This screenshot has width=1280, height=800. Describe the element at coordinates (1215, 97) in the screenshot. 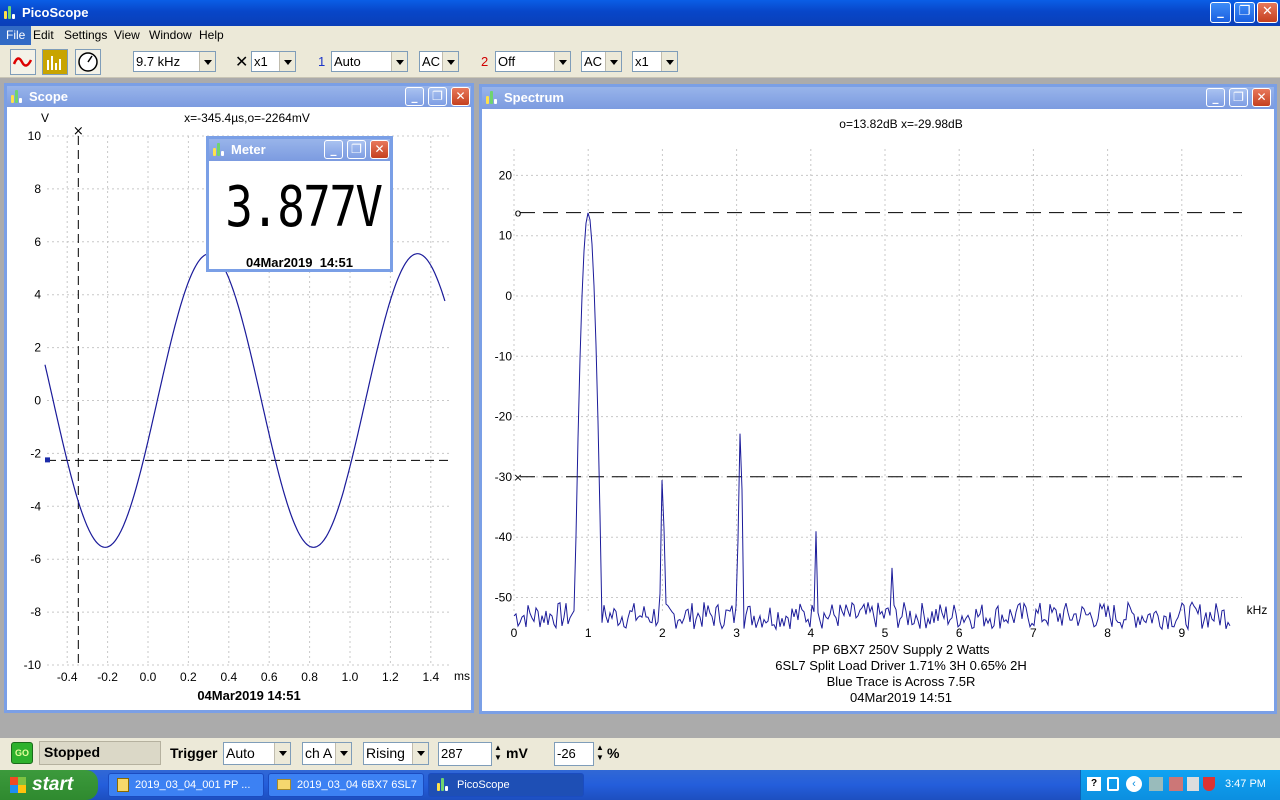

I see `spectrum-minimize-button: _` at that location.